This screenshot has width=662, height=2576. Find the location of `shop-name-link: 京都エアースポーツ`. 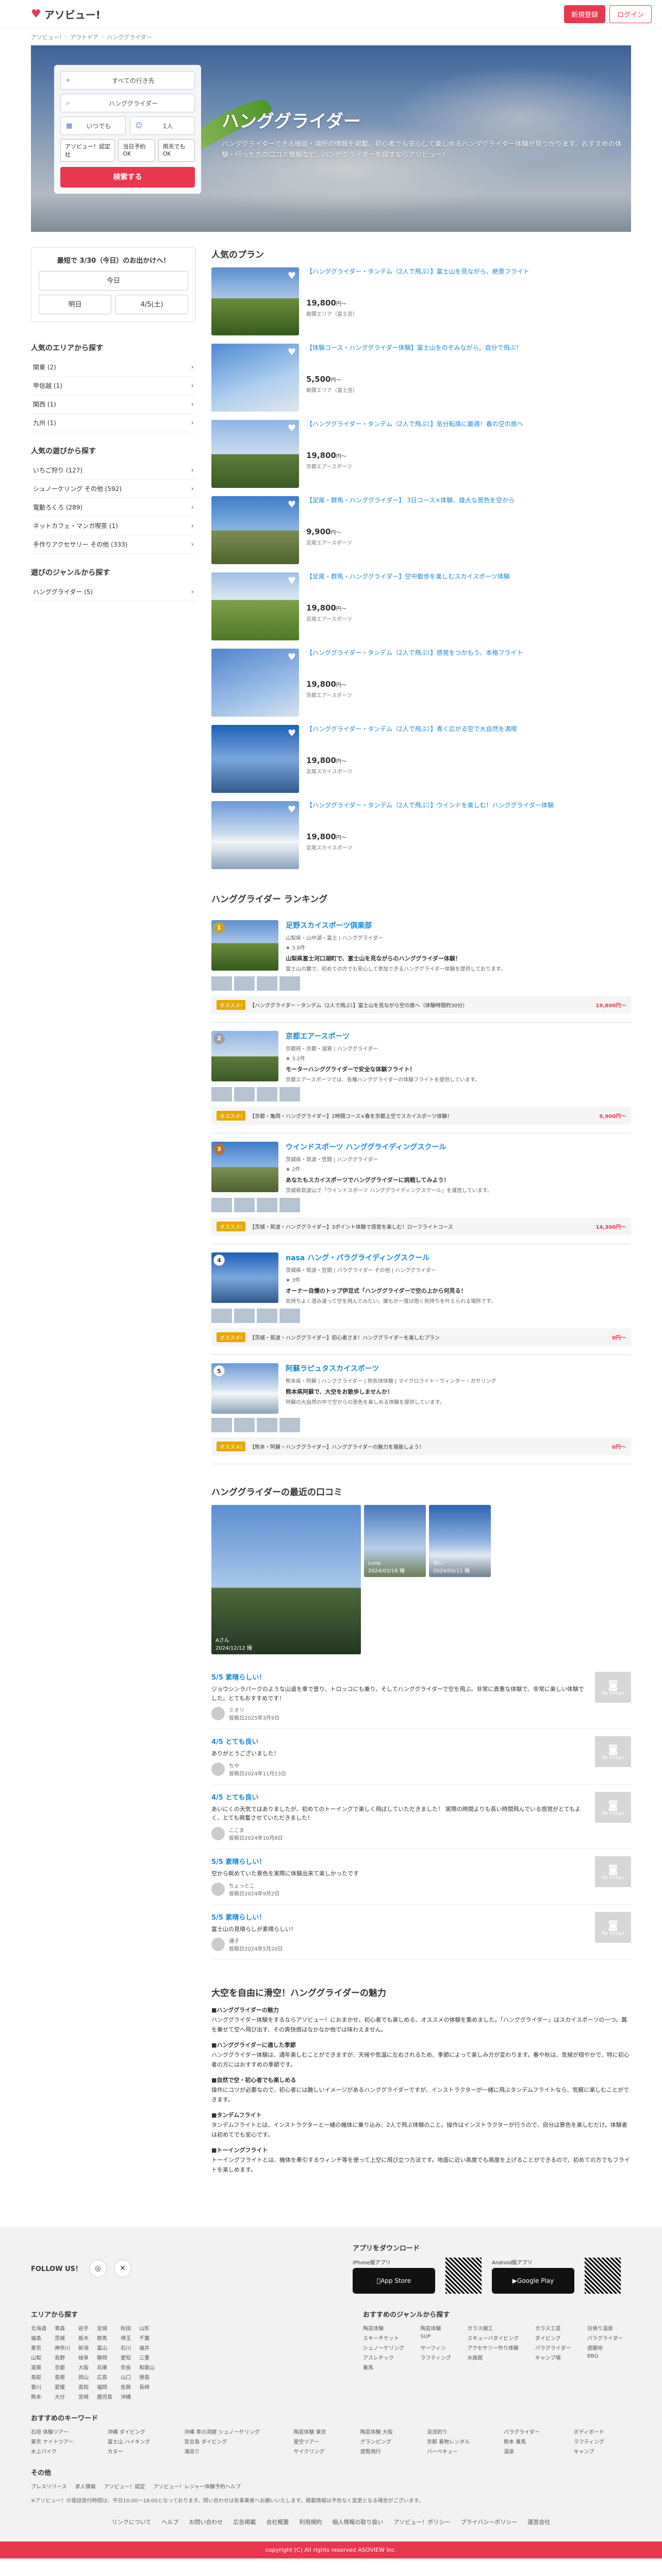

shop-name-link: 京都エアースポーツ is located at coordinates (459, 1036).